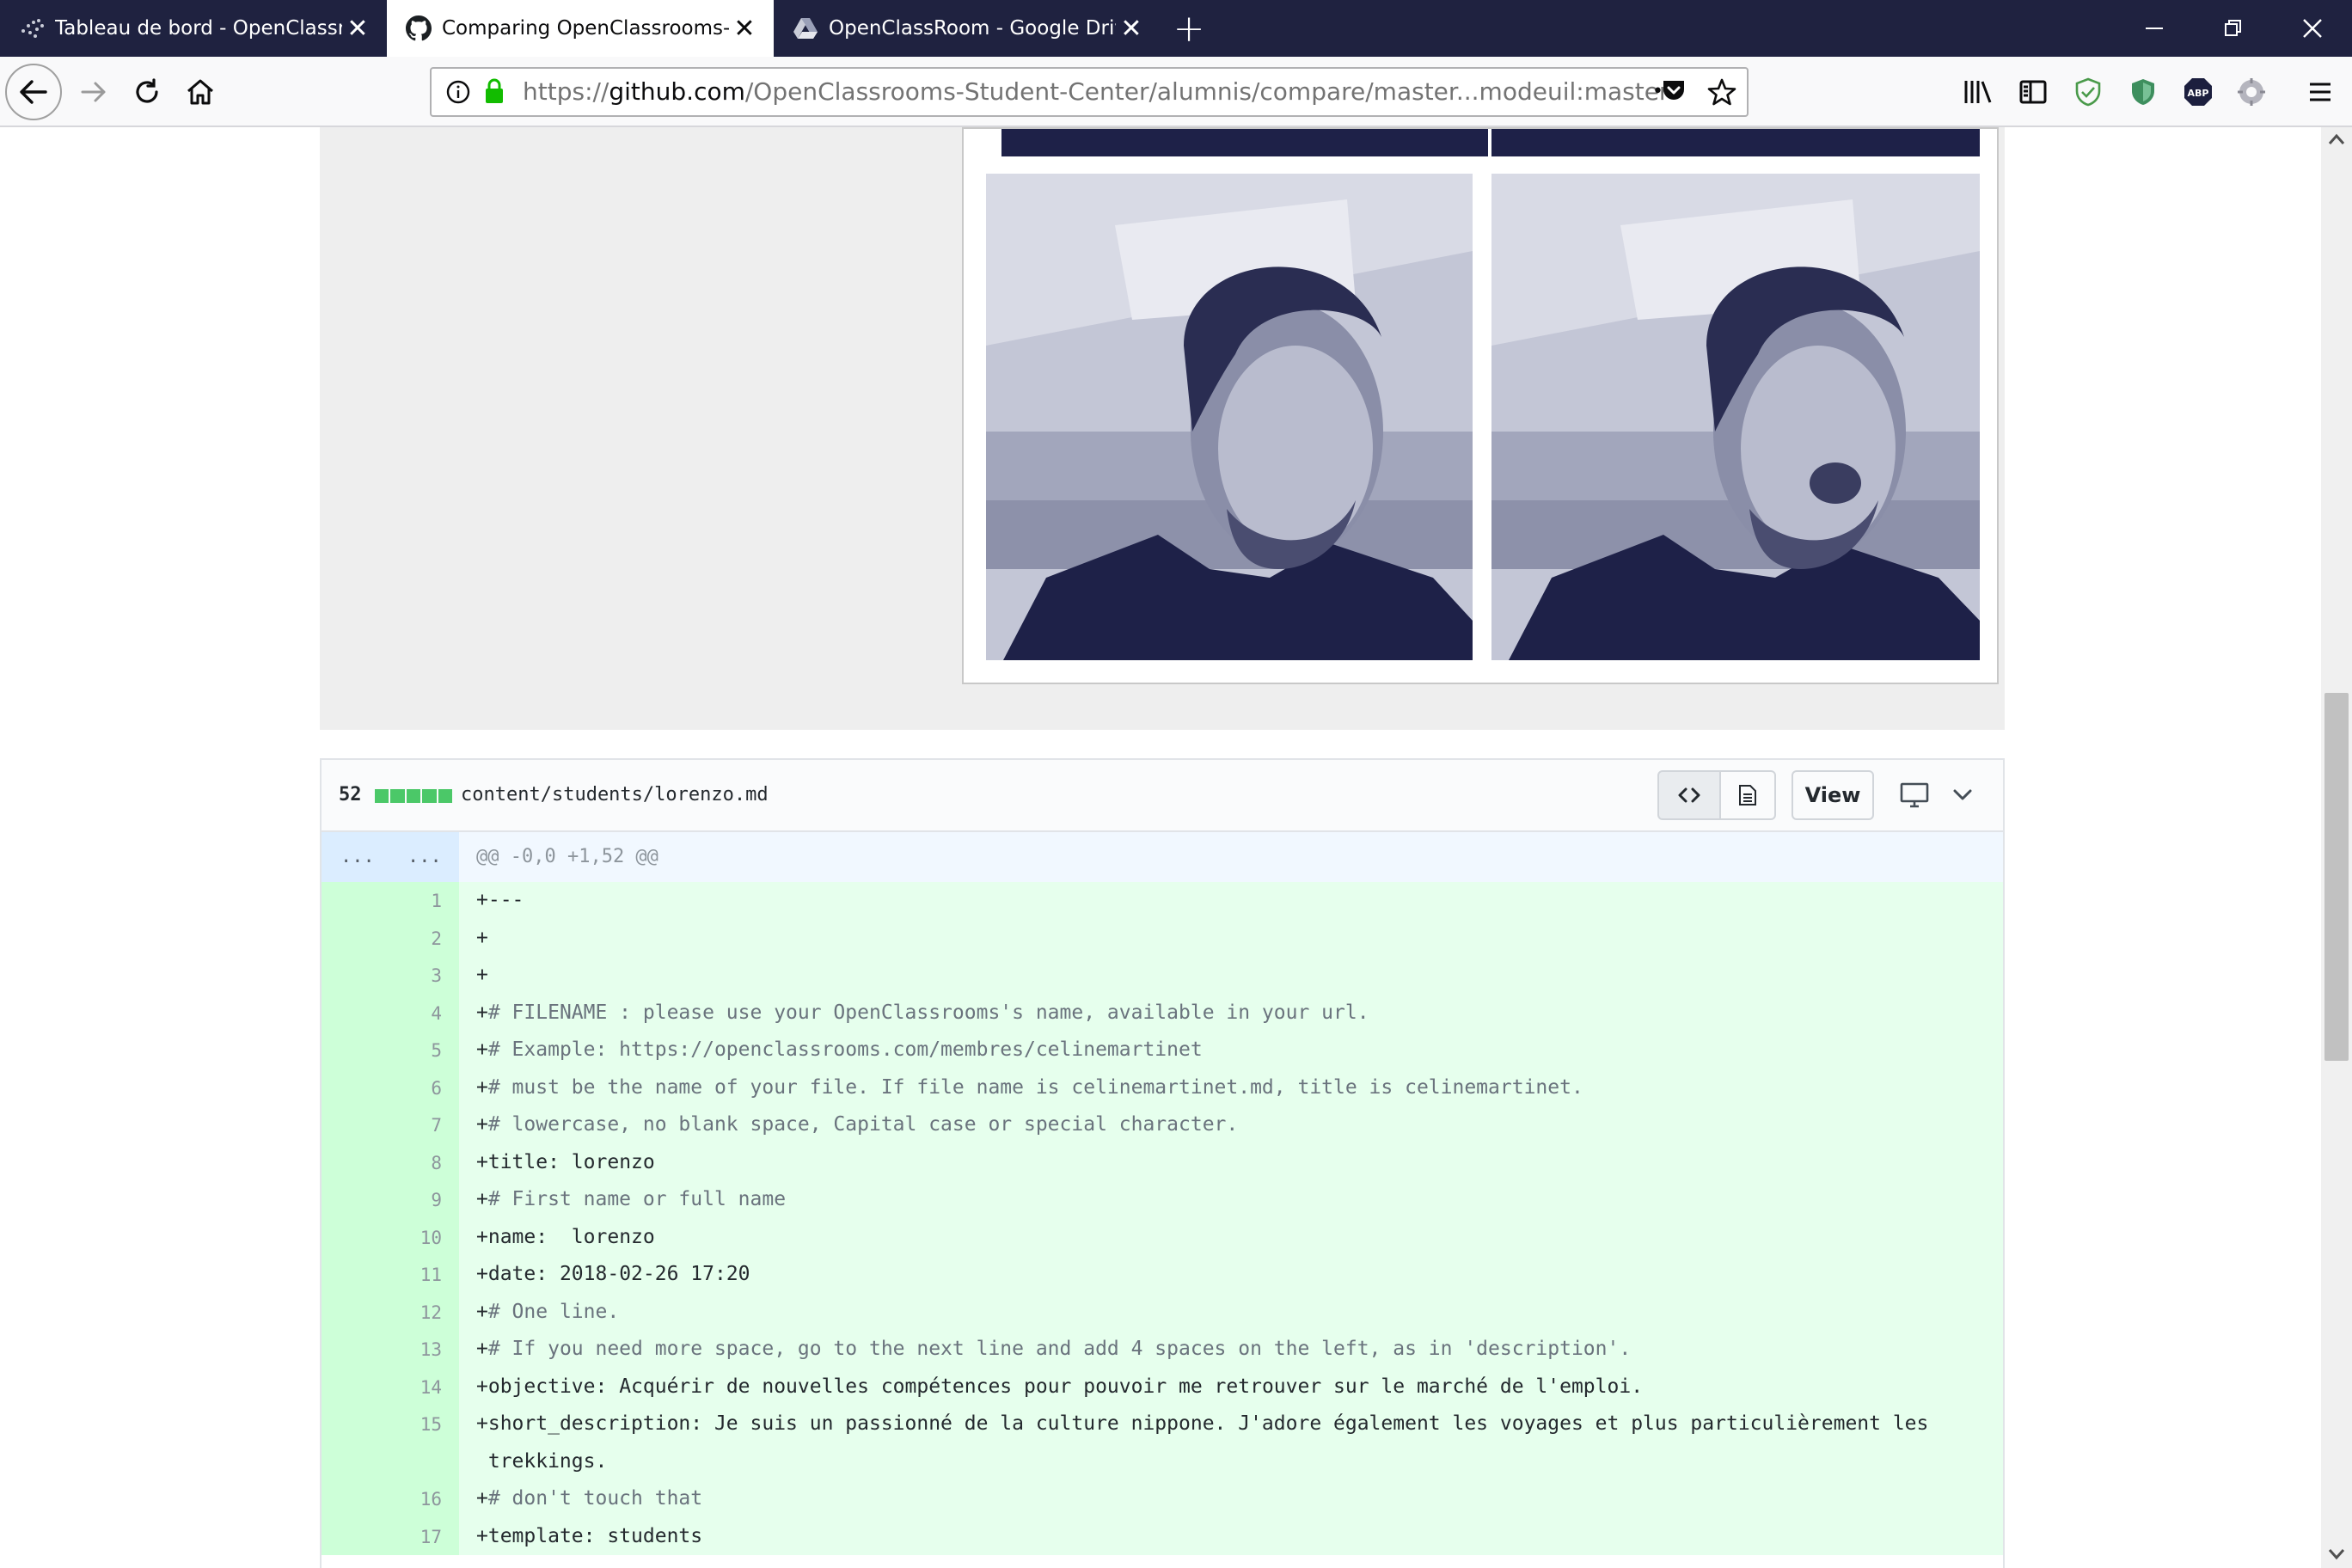 The image size is (2352, 1568). Describe the element at coordinates (2154, 28) in the screenshot. I see `minimize-window-icon` at that location.